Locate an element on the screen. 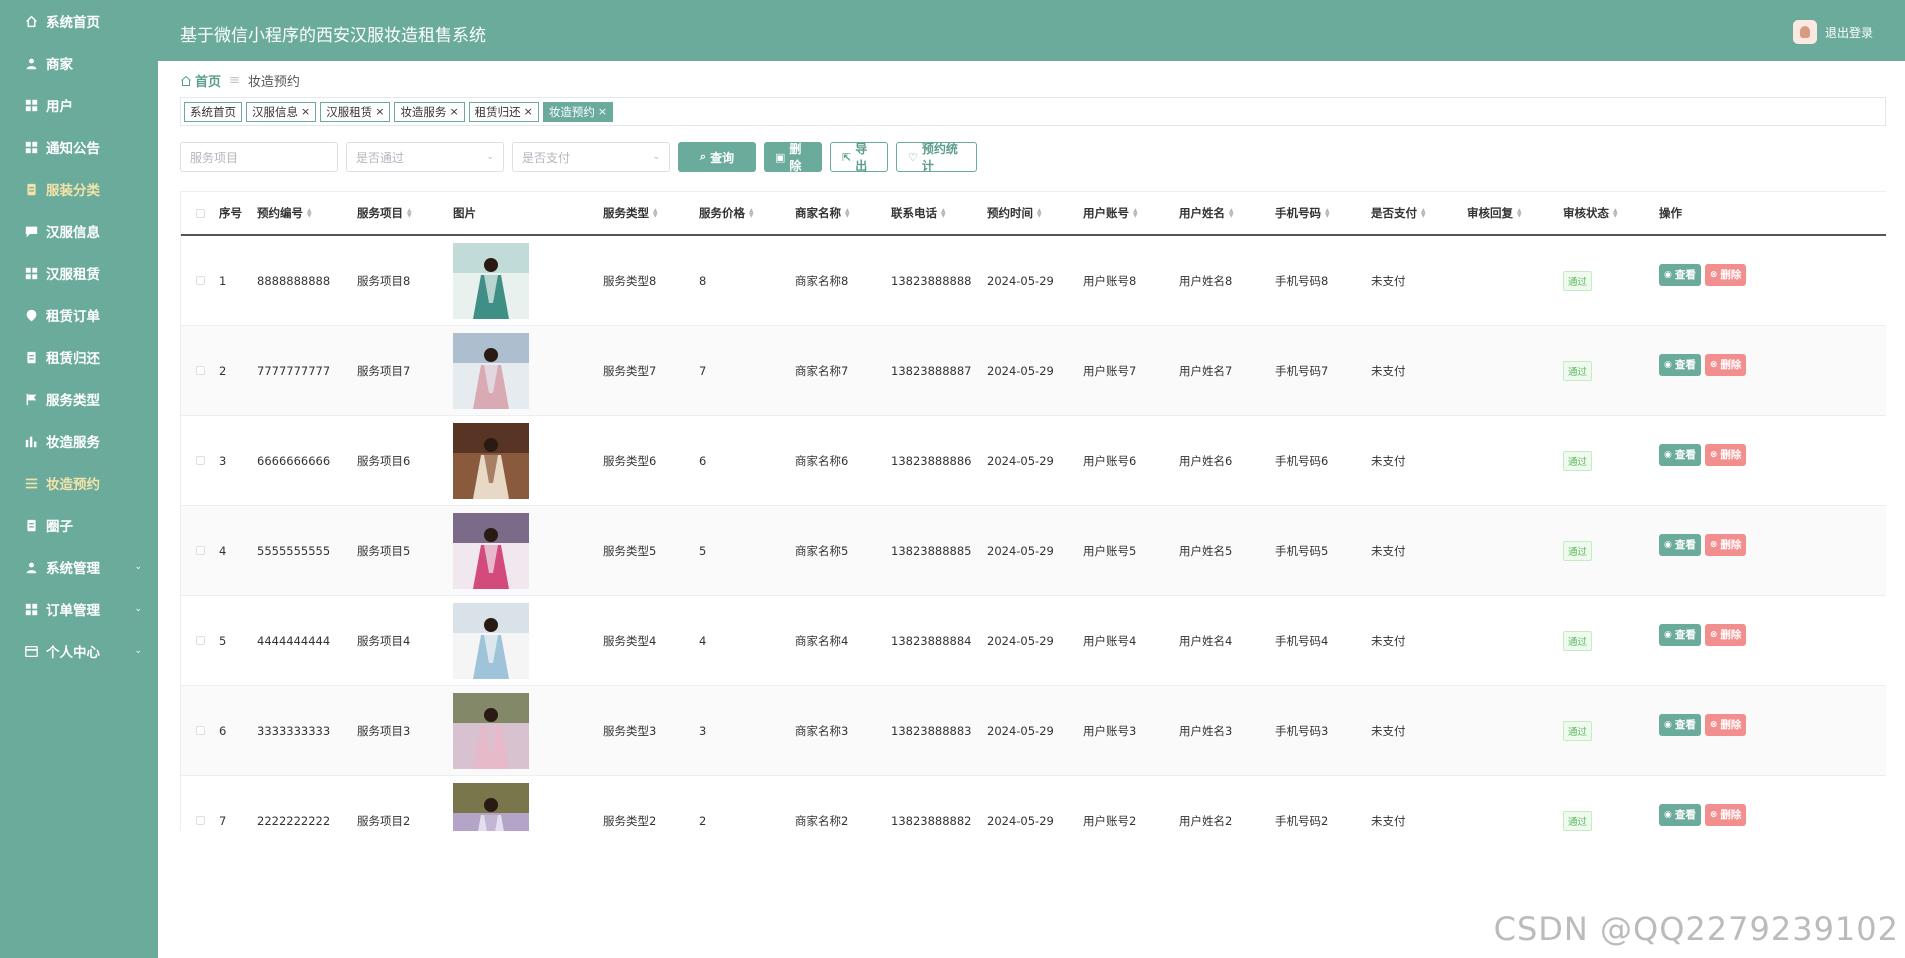 This screenshot has width=1905, height=958. service-item-input: 服务项目 is located at coordinates (259, 157).